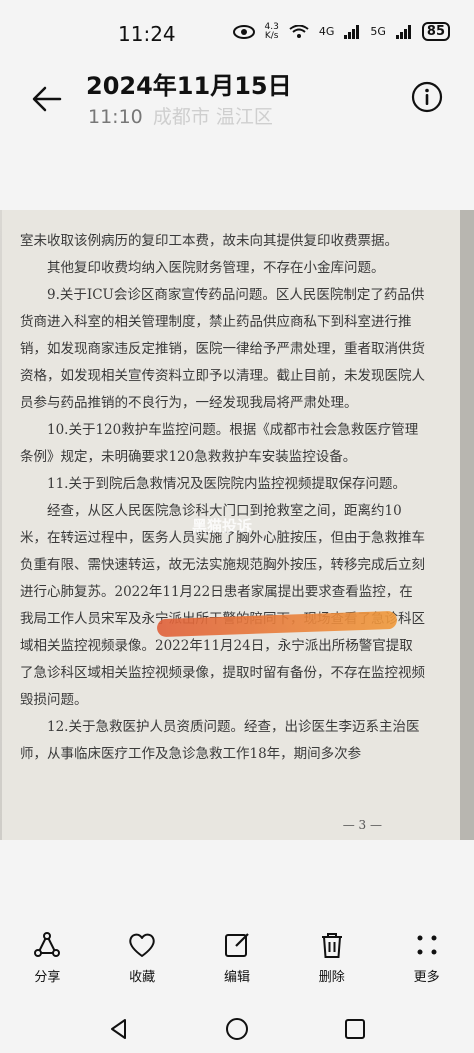 This screenshot has height=1053, width=474. What do you see at coordinates (142, 977) in the screenshot?
I see `favorite-label: 收藏` at bounding box center [142, 977].